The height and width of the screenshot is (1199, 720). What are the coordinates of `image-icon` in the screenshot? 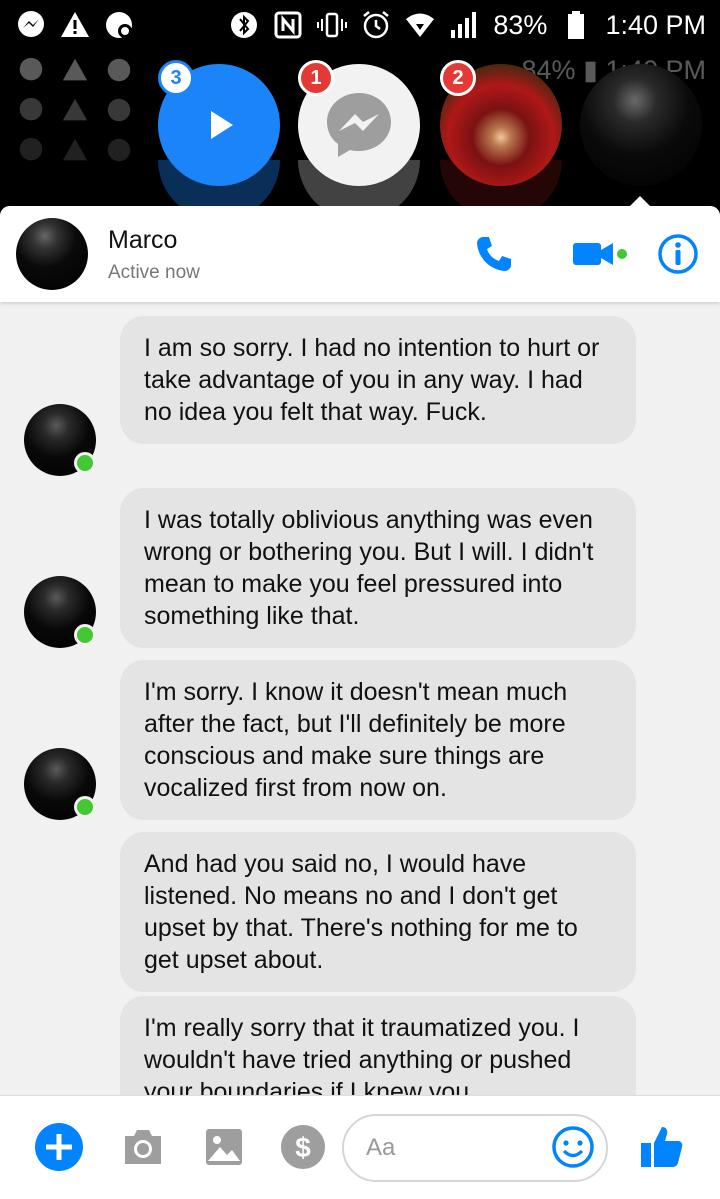 It's located at (224, 1147).